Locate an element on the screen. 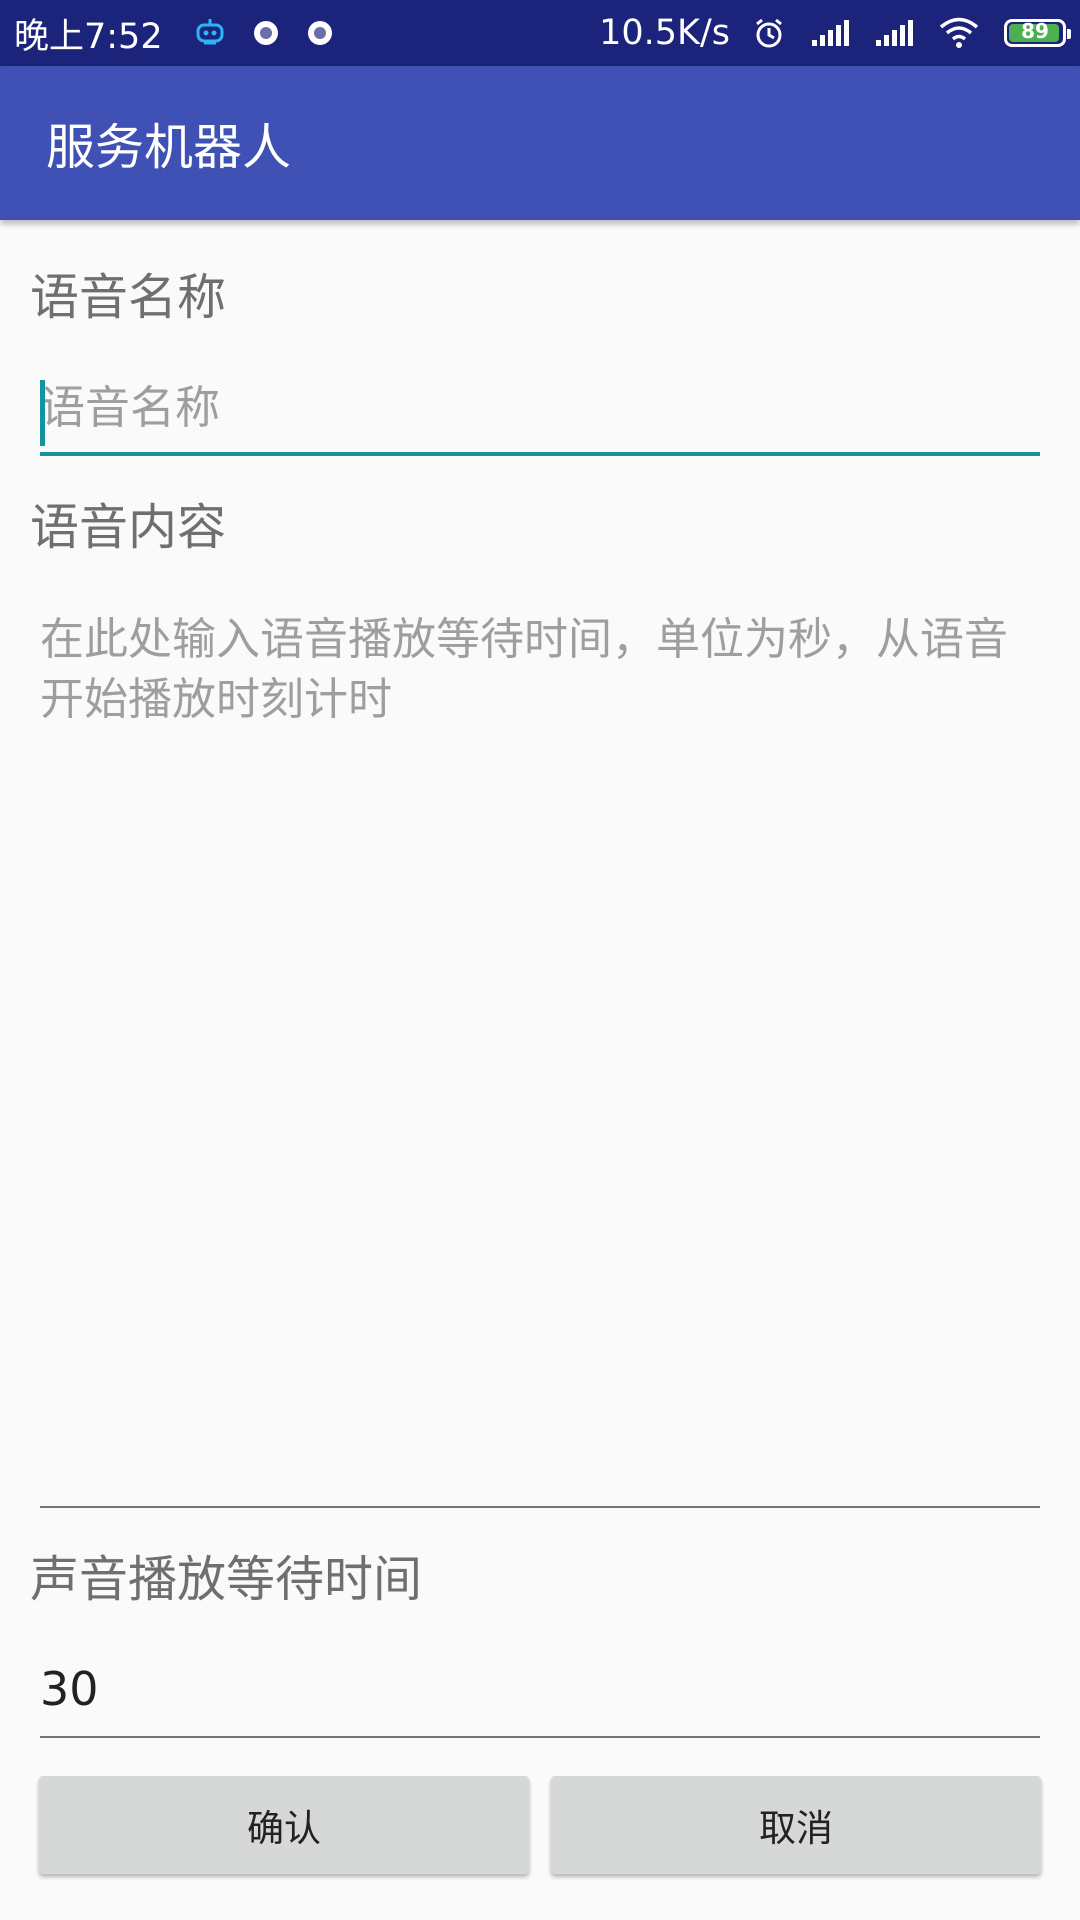 The height and width of the screenshot is (1920, 1080). status-bar-left: 晚上7:52 is located at coordinates (180, 33).